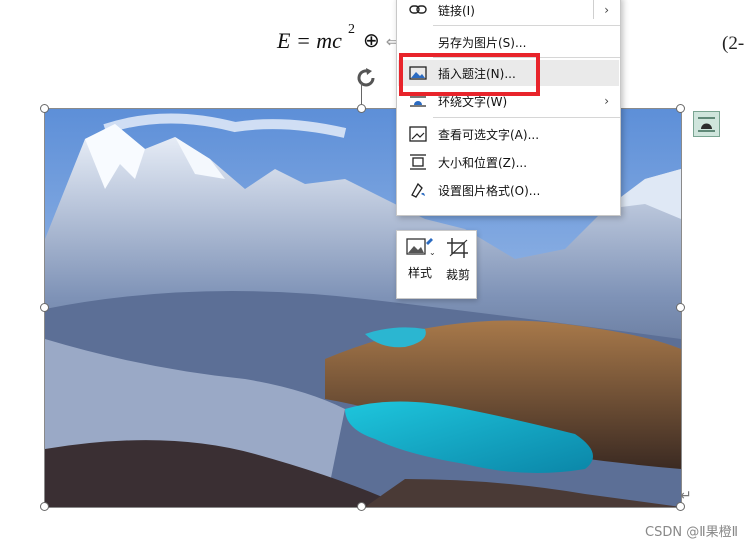  Describe the element at coordinates (733, 43) in the screenshot. I see `equation-number: (2-` at that location.